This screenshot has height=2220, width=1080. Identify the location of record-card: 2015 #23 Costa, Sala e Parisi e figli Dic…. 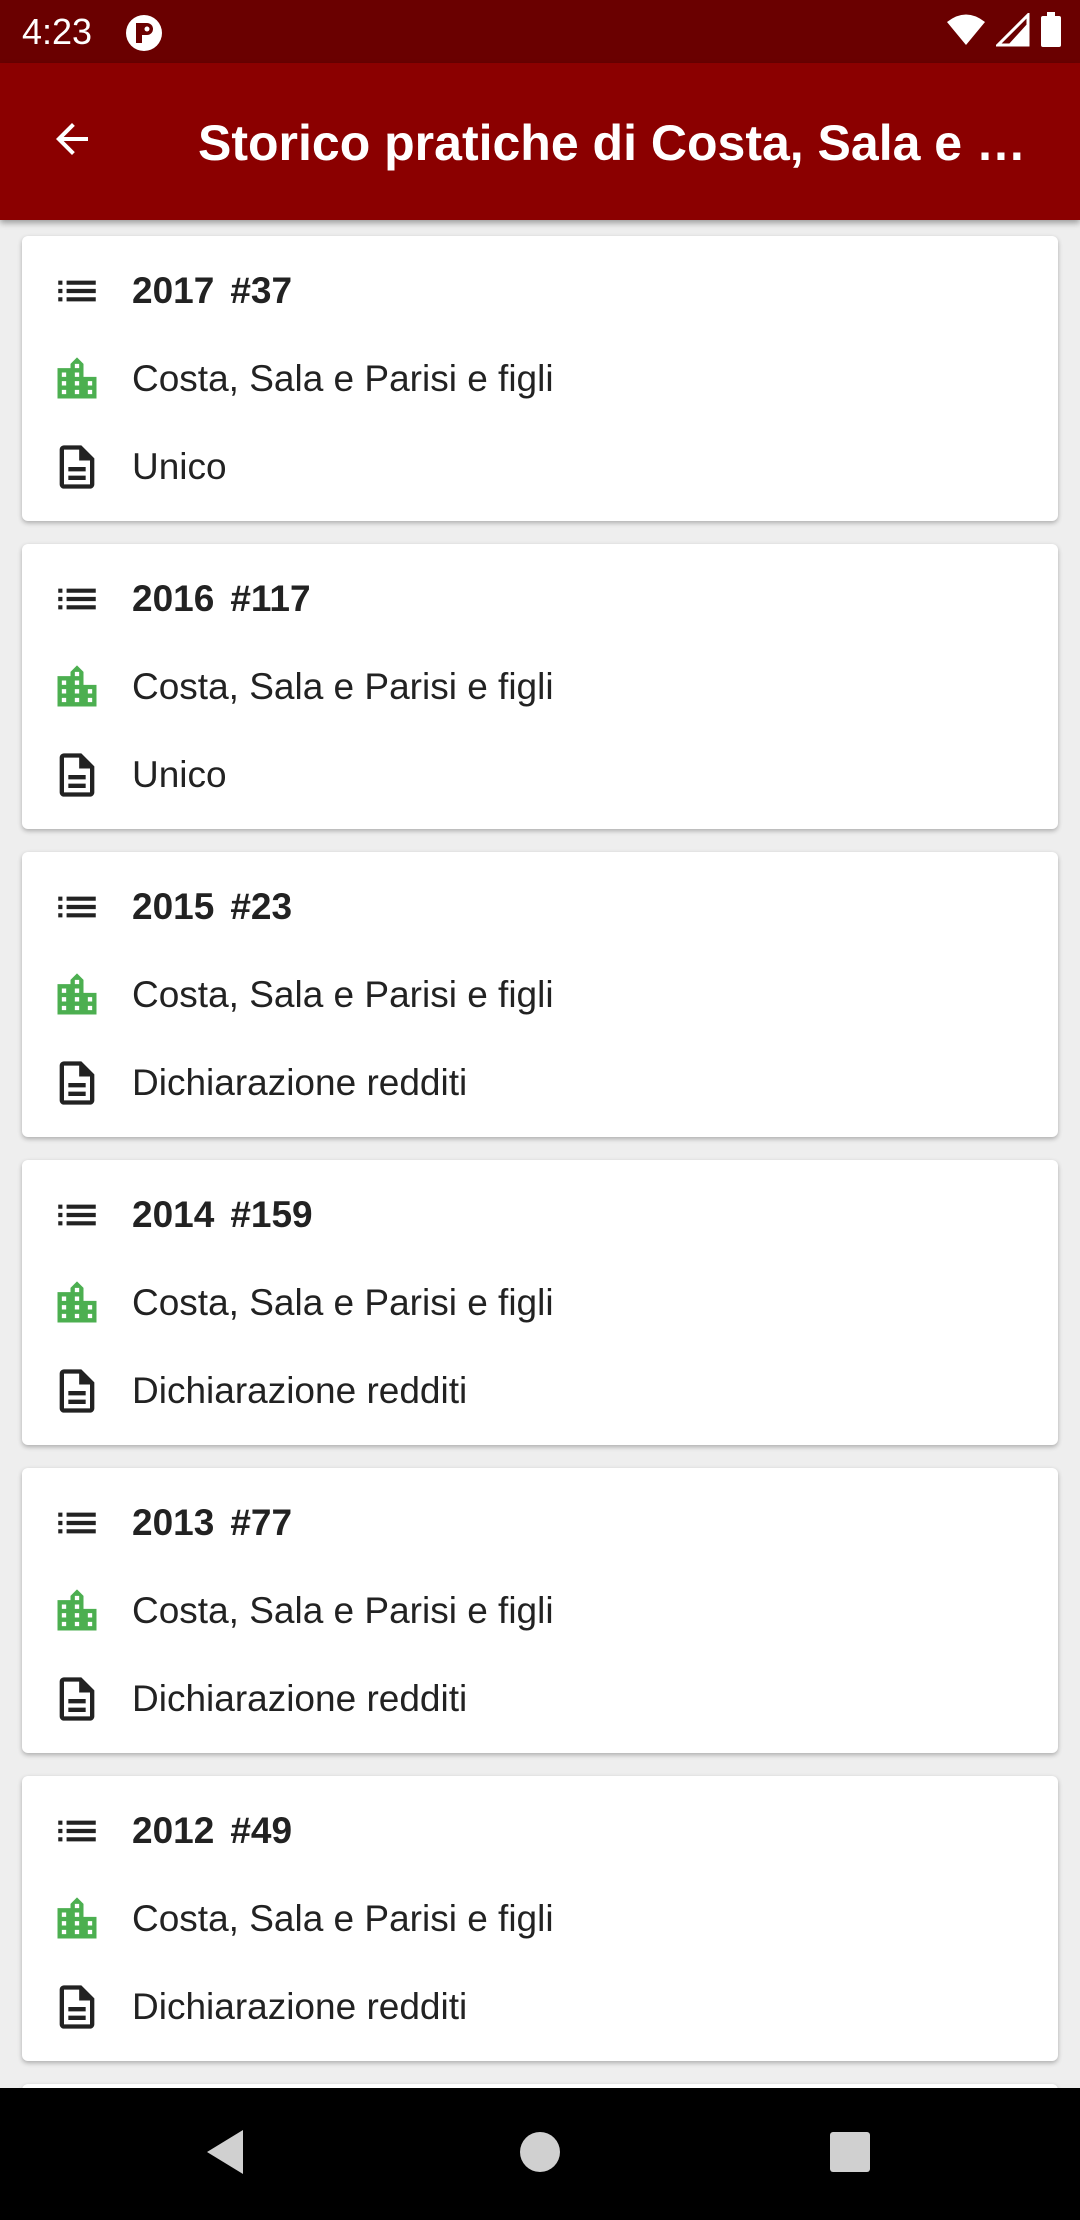
(540, 994).